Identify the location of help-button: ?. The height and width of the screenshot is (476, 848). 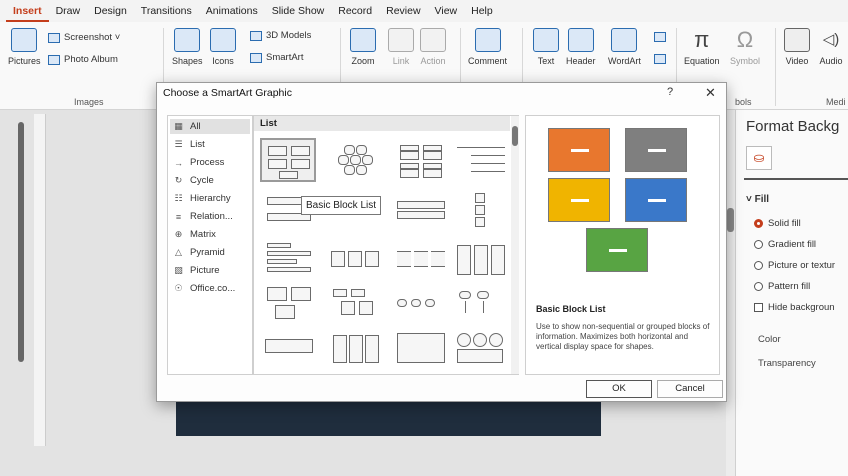
(670, 92).